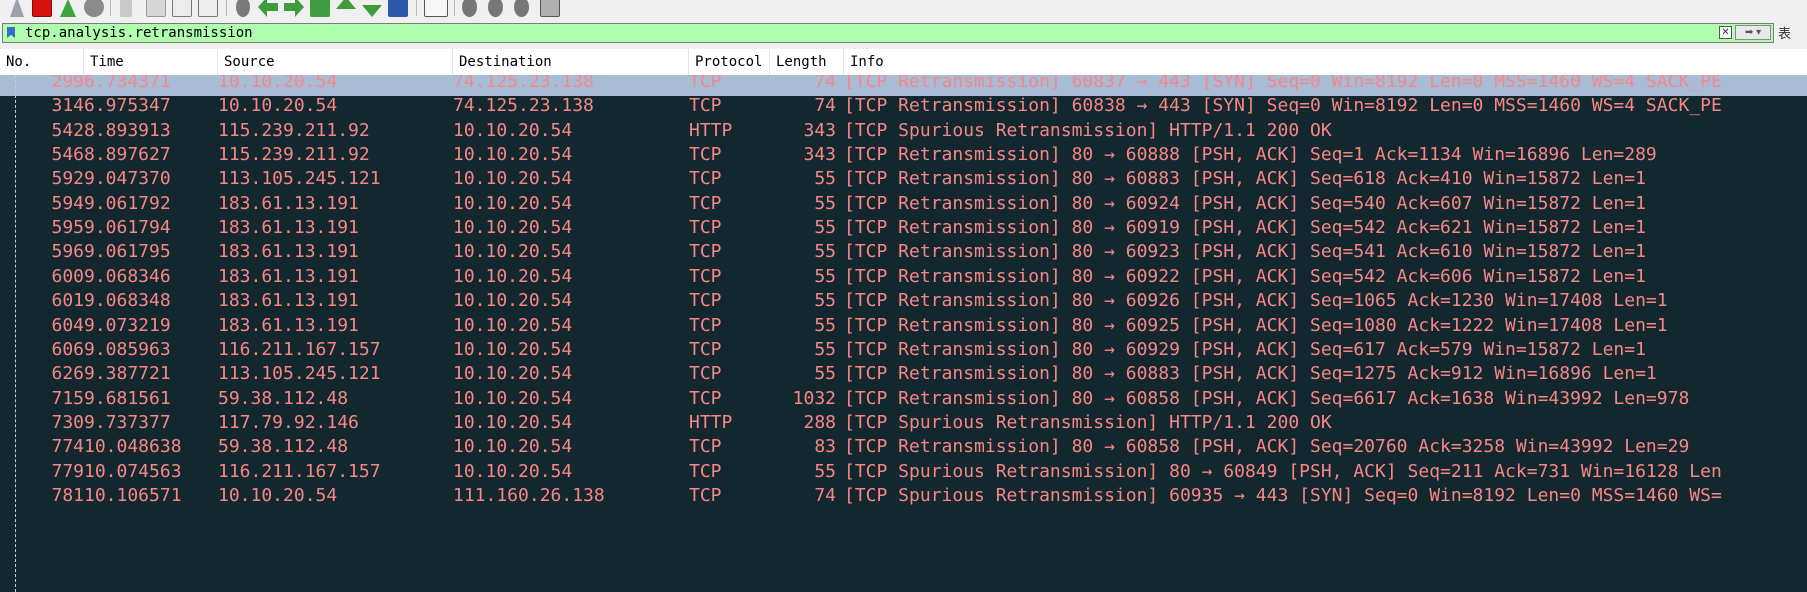 Image resolution: width=1807 pixels, height=592 pixels. What do you see at coordinates (15, 333) in the screenshot?
I see `related-packet-line` at bounding box center [15, 333].